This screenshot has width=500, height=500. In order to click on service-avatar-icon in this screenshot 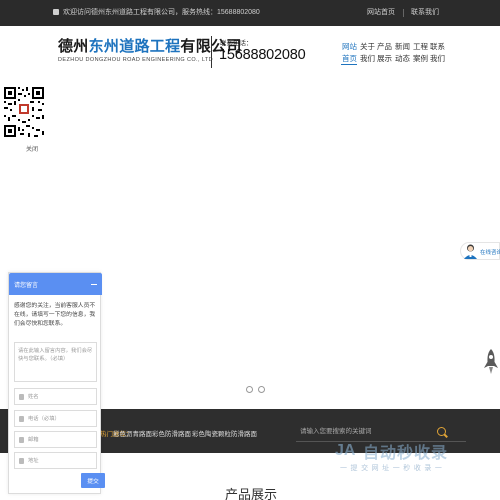, I will do `click(470, 251)`.